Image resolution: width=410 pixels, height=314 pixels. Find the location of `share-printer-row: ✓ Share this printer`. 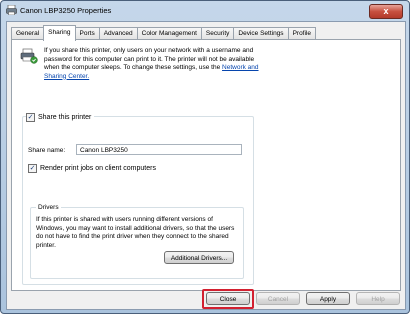

share-printer-row: ✓ Share this printer is located at coordinates (60, 117).